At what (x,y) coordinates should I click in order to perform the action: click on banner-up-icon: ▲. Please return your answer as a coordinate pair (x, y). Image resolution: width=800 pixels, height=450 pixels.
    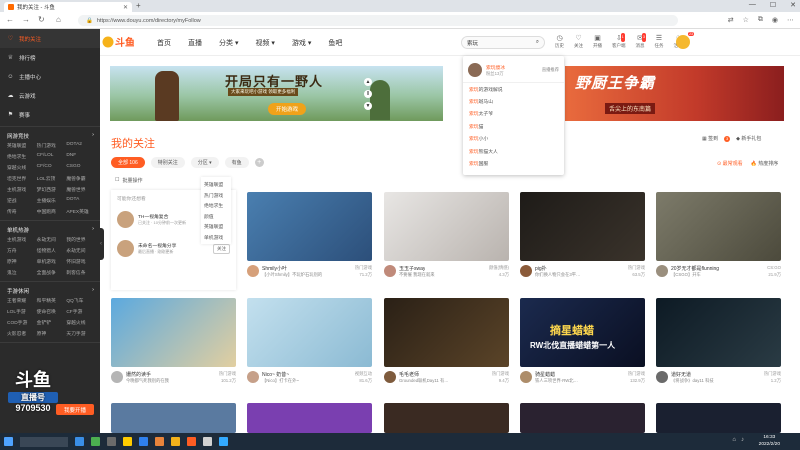
    Looking at the image, I should click on (368, 82).